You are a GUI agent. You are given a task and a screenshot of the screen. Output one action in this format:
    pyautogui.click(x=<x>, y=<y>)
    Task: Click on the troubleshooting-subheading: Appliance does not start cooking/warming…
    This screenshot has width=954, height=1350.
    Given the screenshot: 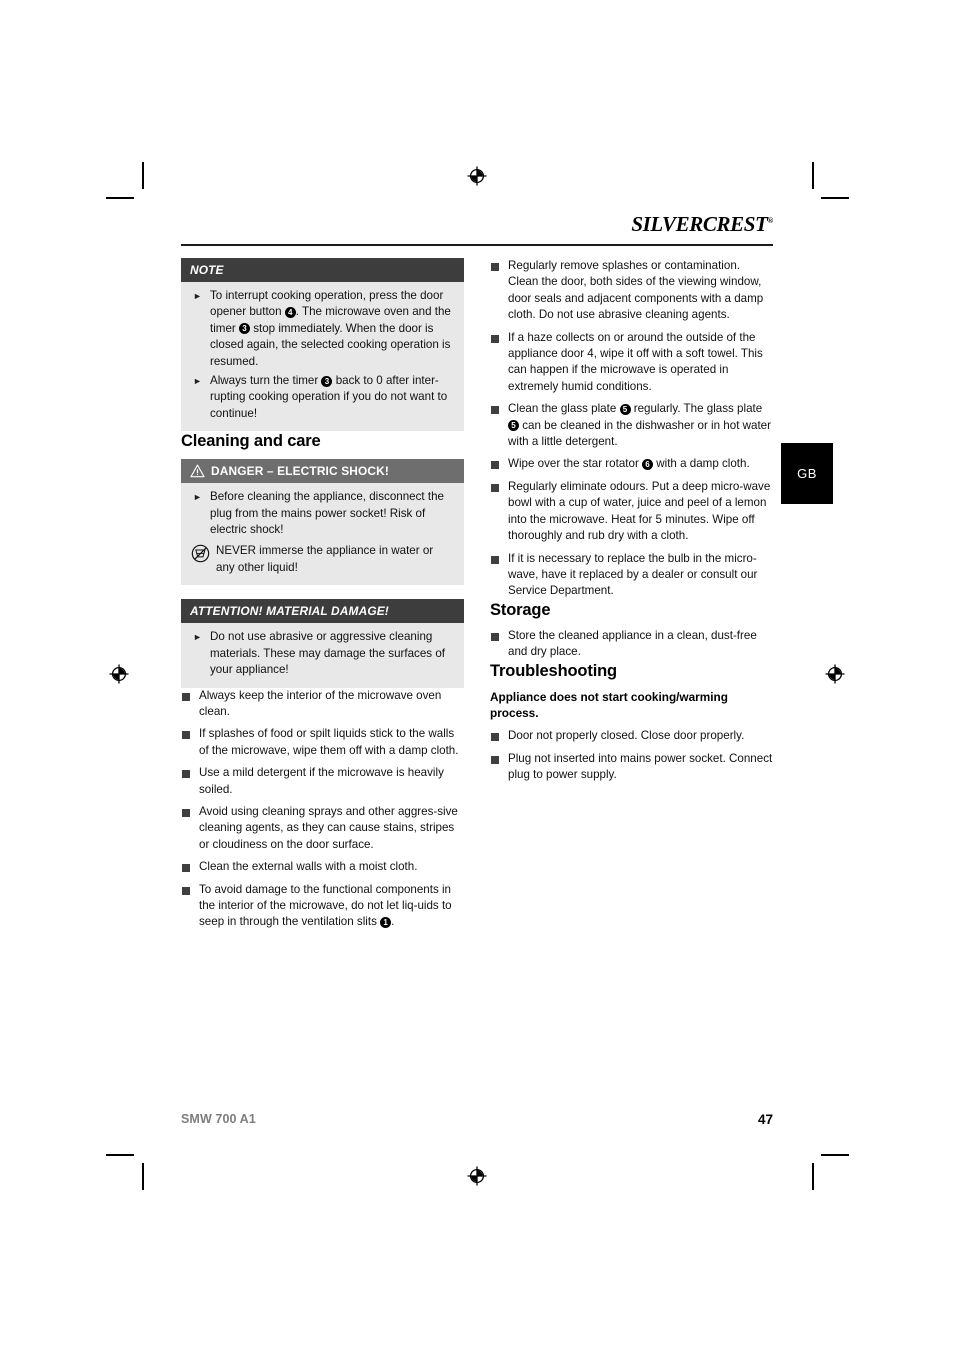 What is the action you would take?
    pyautogui.click(x=609, y=704)
    